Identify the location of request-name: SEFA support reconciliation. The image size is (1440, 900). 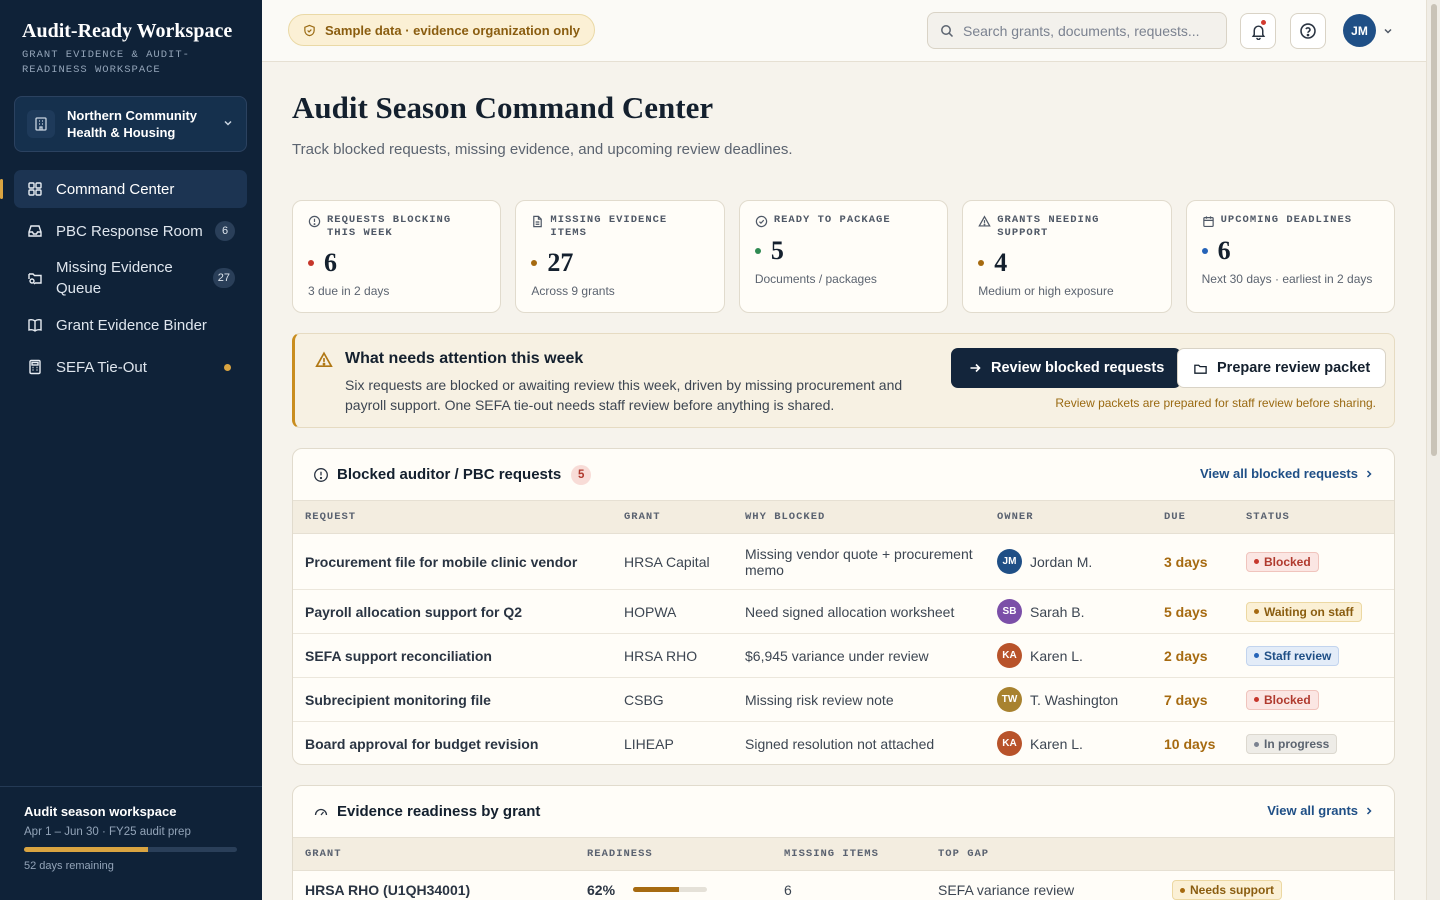
(452, 655).